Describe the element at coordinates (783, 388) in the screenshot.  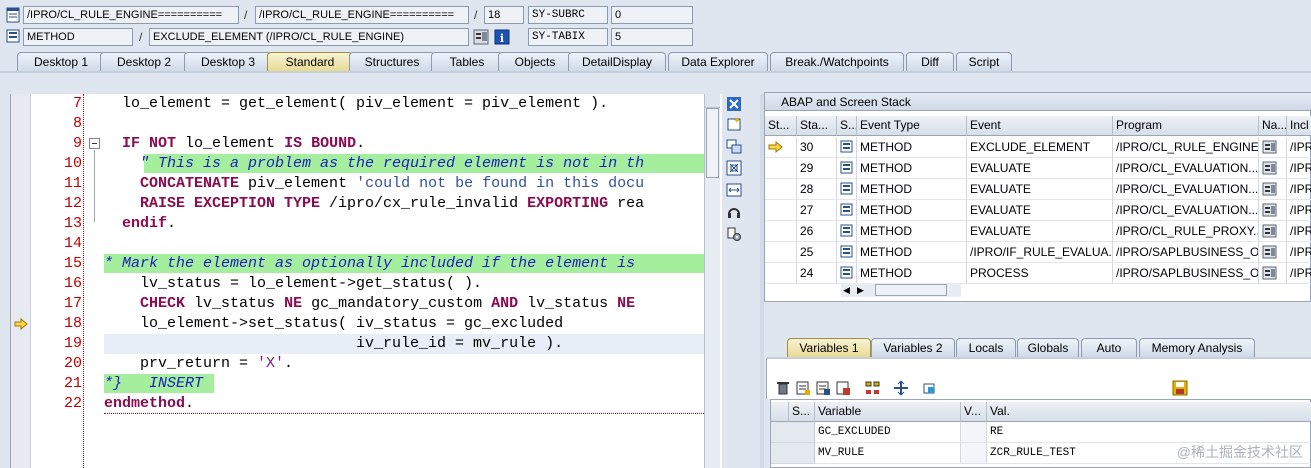
I see `delete-icon` at that location.